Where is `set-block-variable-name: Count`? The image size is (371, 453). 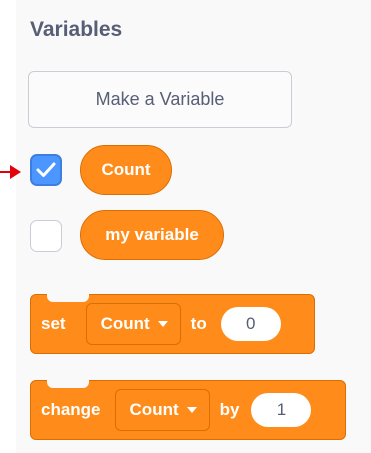
set-block-variable-name: Count is located at coordinates (125, 323).